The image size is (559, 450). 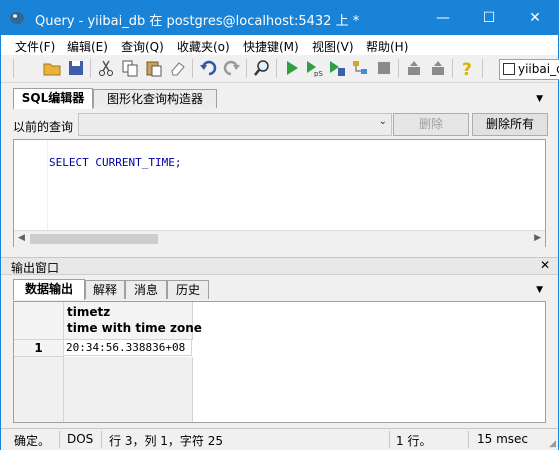 I want to click on output-pane-header: 输出窗口 ✕, so click(x=279, y=266).